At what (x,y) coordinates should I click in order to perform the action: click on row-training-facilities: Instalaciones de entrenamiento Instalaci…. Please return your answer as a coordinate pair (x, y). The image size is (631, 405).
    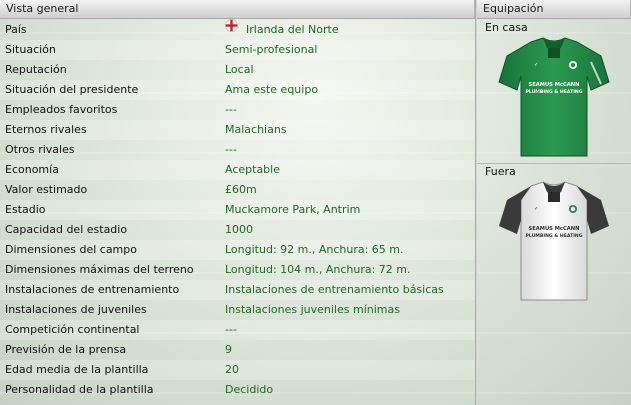
    Looking at the image, I should click on (237, 290).